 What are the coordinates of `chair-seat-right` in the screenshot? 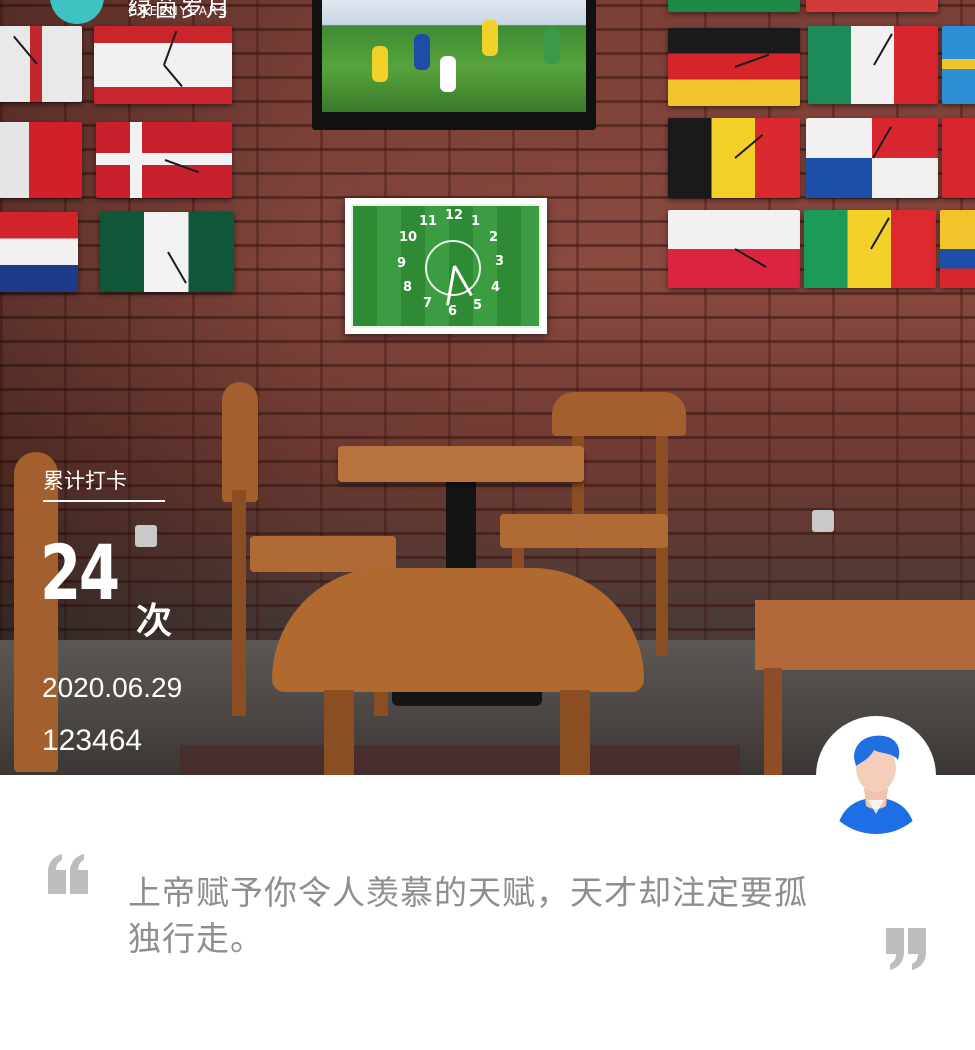 It's located at (584, 531).